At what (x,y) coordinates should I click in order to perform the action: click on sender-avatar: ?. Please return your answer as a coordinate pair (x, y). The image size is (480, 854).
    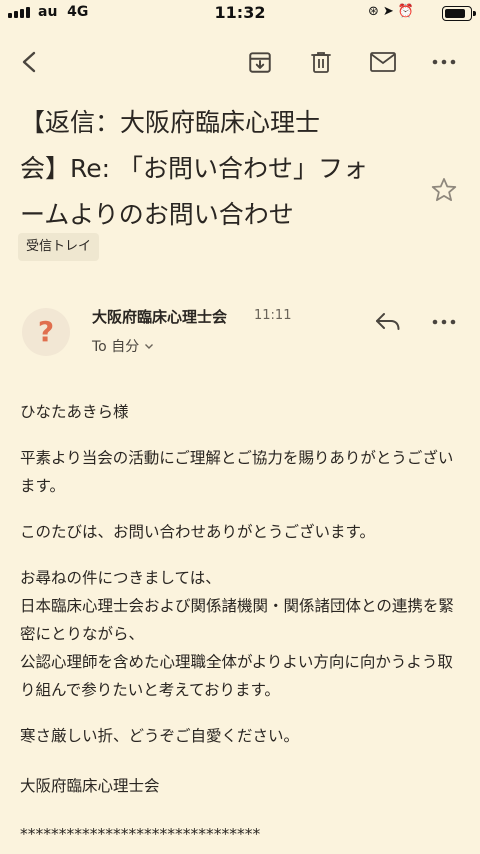
    Looking at the image, I should click on (46, 332).